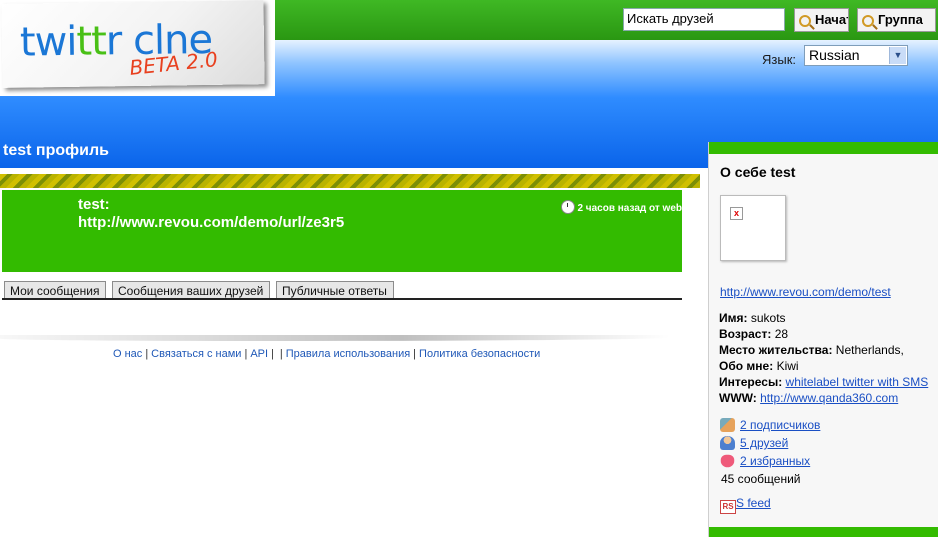 The height and width of the screenshot is (537, 938). I want to click on info-interests-link: whitelabel twitter with SMS, so click(857, 382).